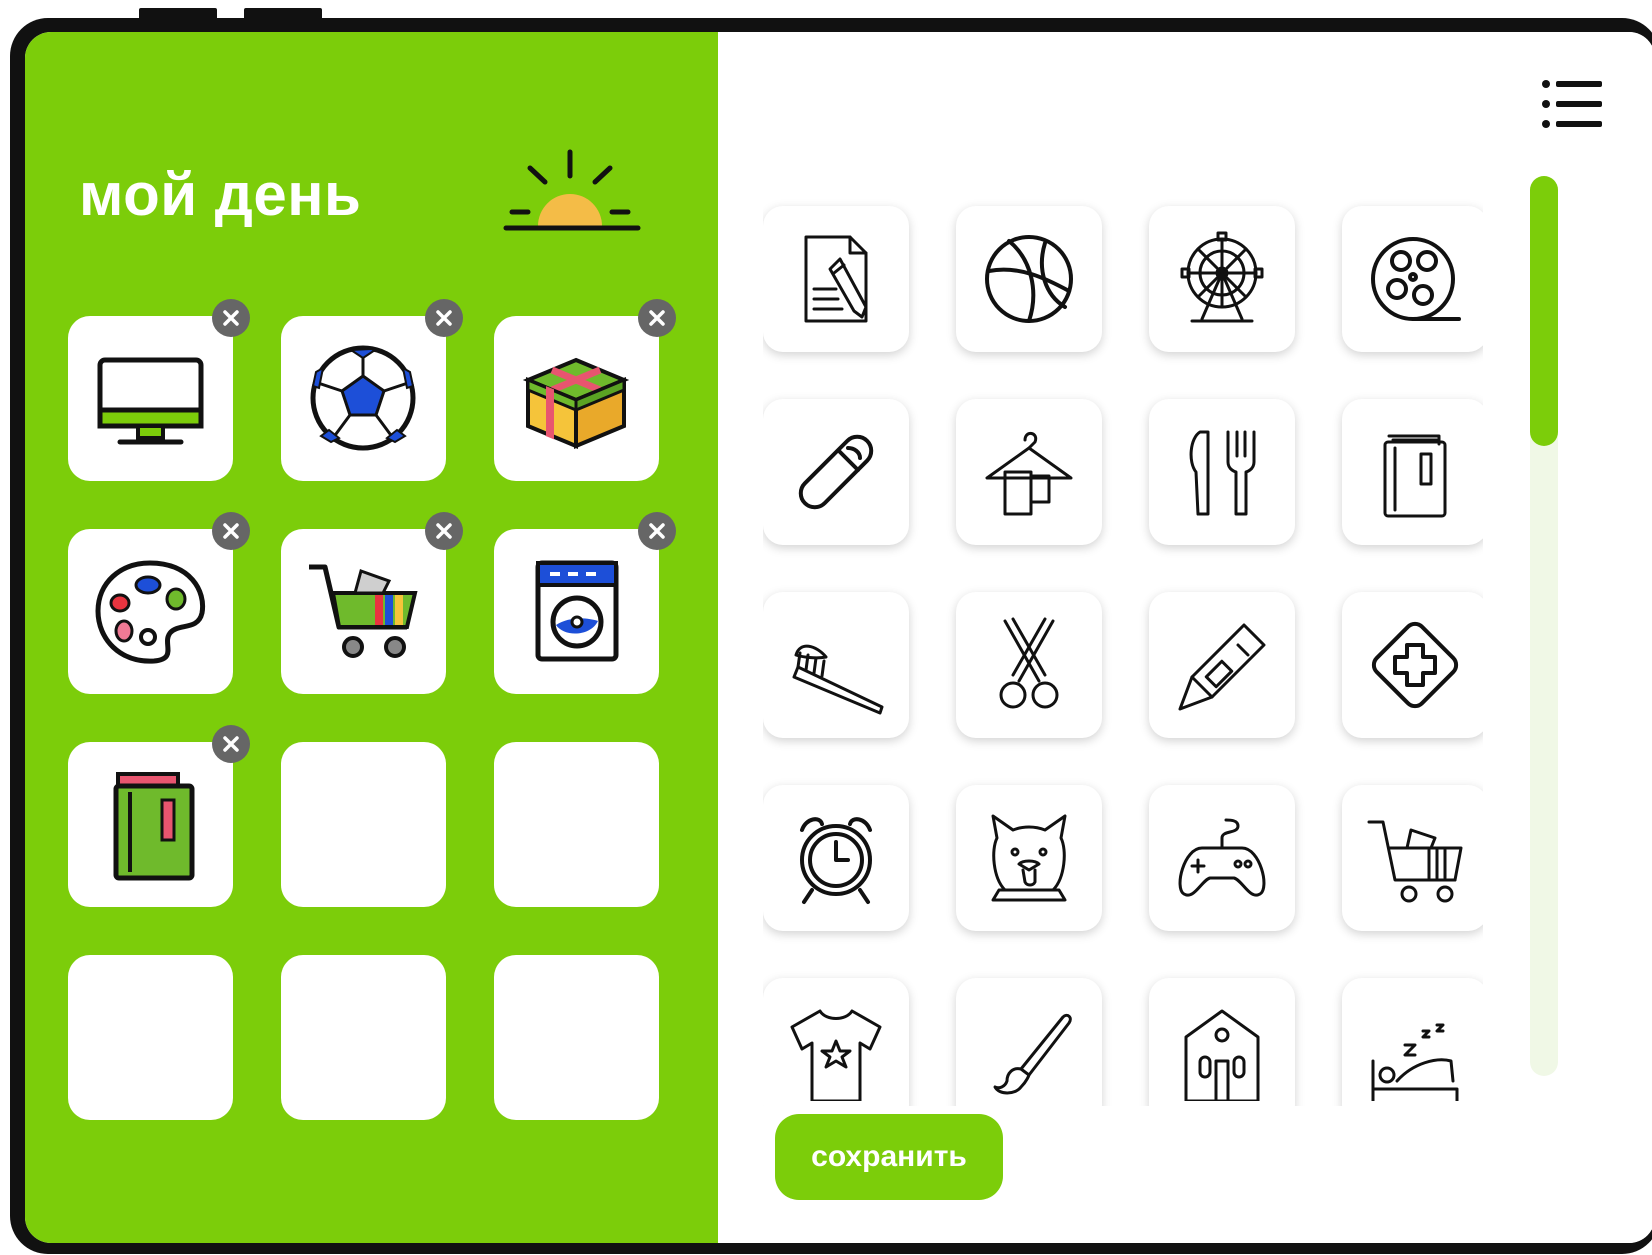 This screenshot has width=1652, height=1255. I want to click on hanger-towel-icon, so click(1029, 474).